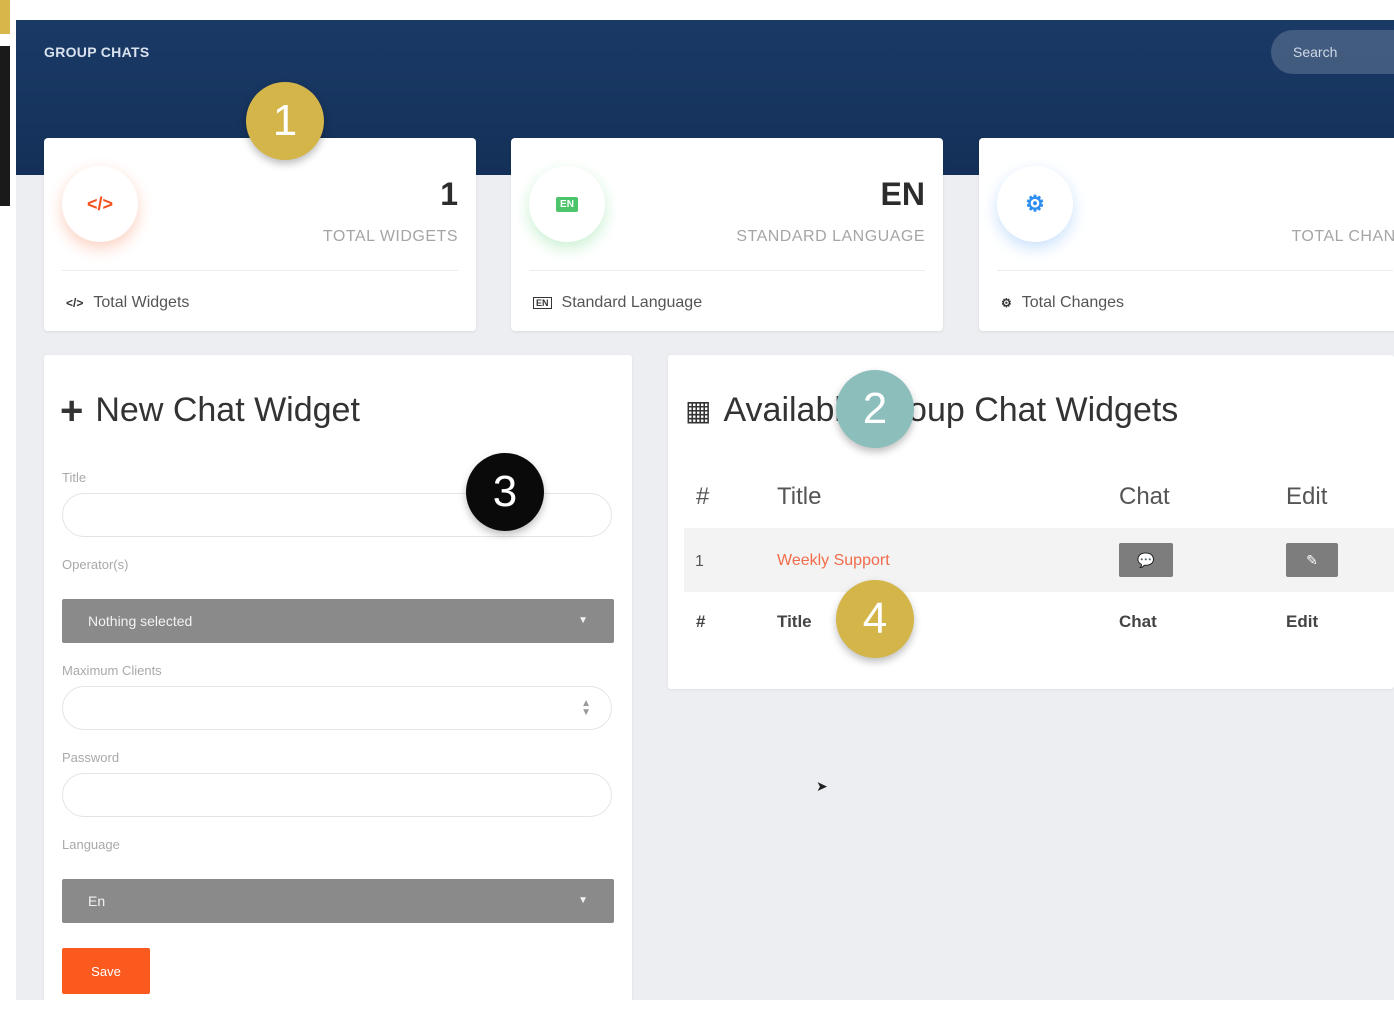  What do you see at coordinates (1342, 236) in the screenshot?
I see `stat-caption: TOTAL CHANGES` at bounding box center [1342, 236].